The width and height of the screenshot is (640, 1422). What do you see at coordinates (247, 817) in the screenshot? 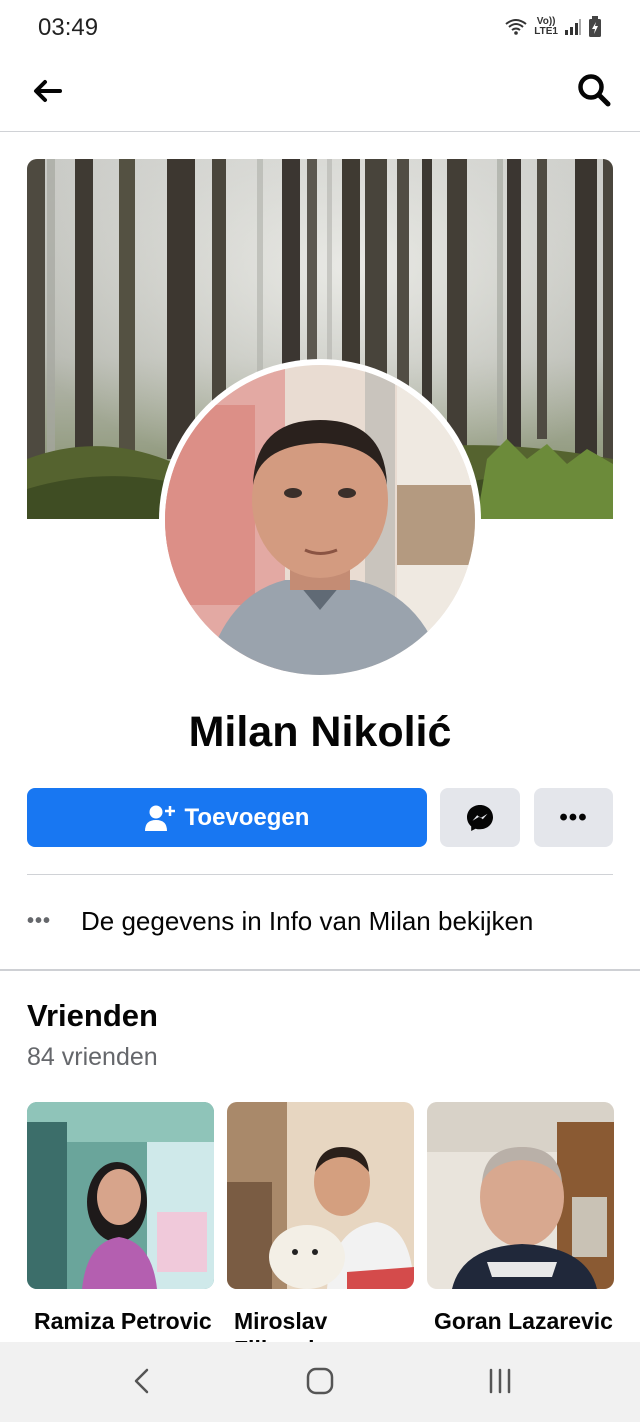
I see `add-friend-label: Toevoegen` at bounding box center [247, 817].